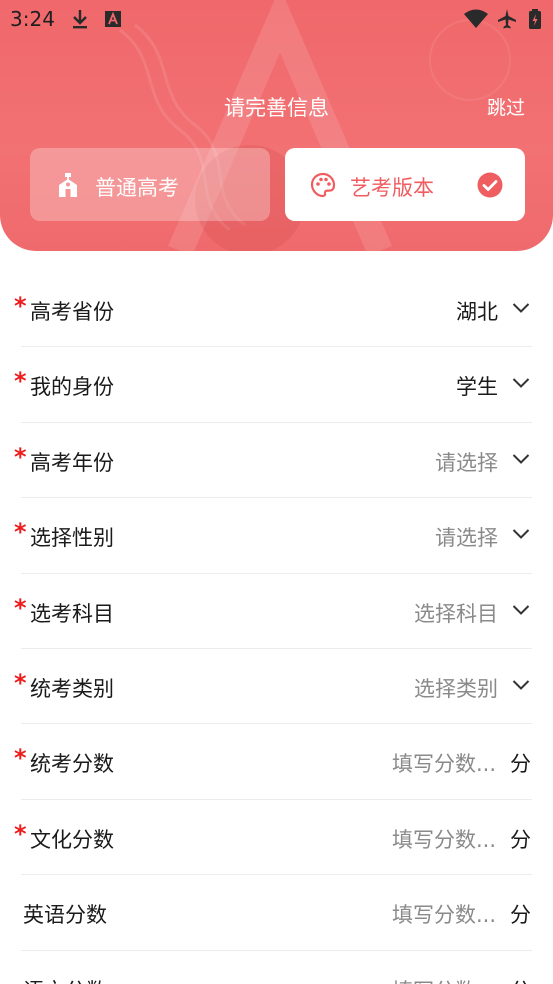 The image size is (553, 984). I want to click on field-label: 英语分数, so click(65, 915).